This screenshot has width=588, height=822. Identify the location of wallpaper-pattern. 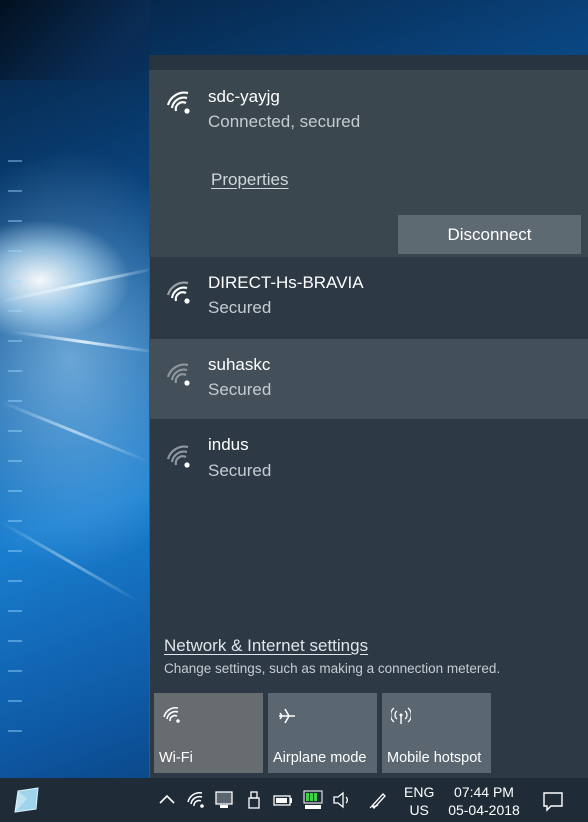
(15, 460).